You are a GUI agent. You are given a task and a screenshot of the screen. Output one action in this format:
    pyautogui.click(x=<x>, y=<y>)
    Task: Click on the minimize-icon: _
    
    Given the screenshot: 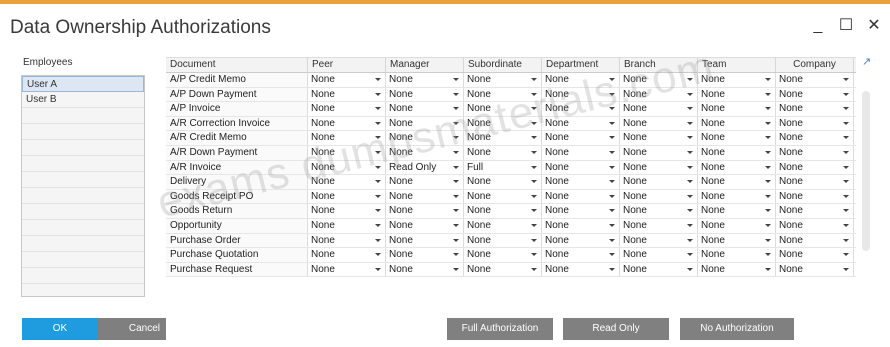 What is the action you would take?
    pyautogui.click(x=818, y=26)
    